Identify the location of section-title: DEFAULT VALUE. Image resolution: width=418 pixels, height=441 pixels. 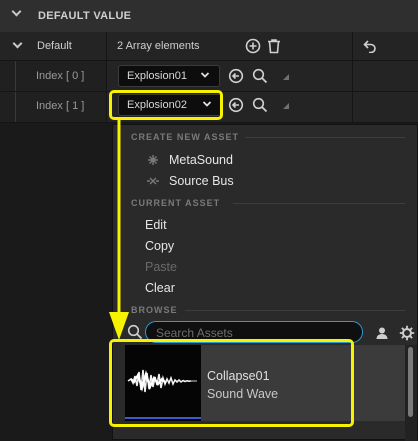
(85, 16).